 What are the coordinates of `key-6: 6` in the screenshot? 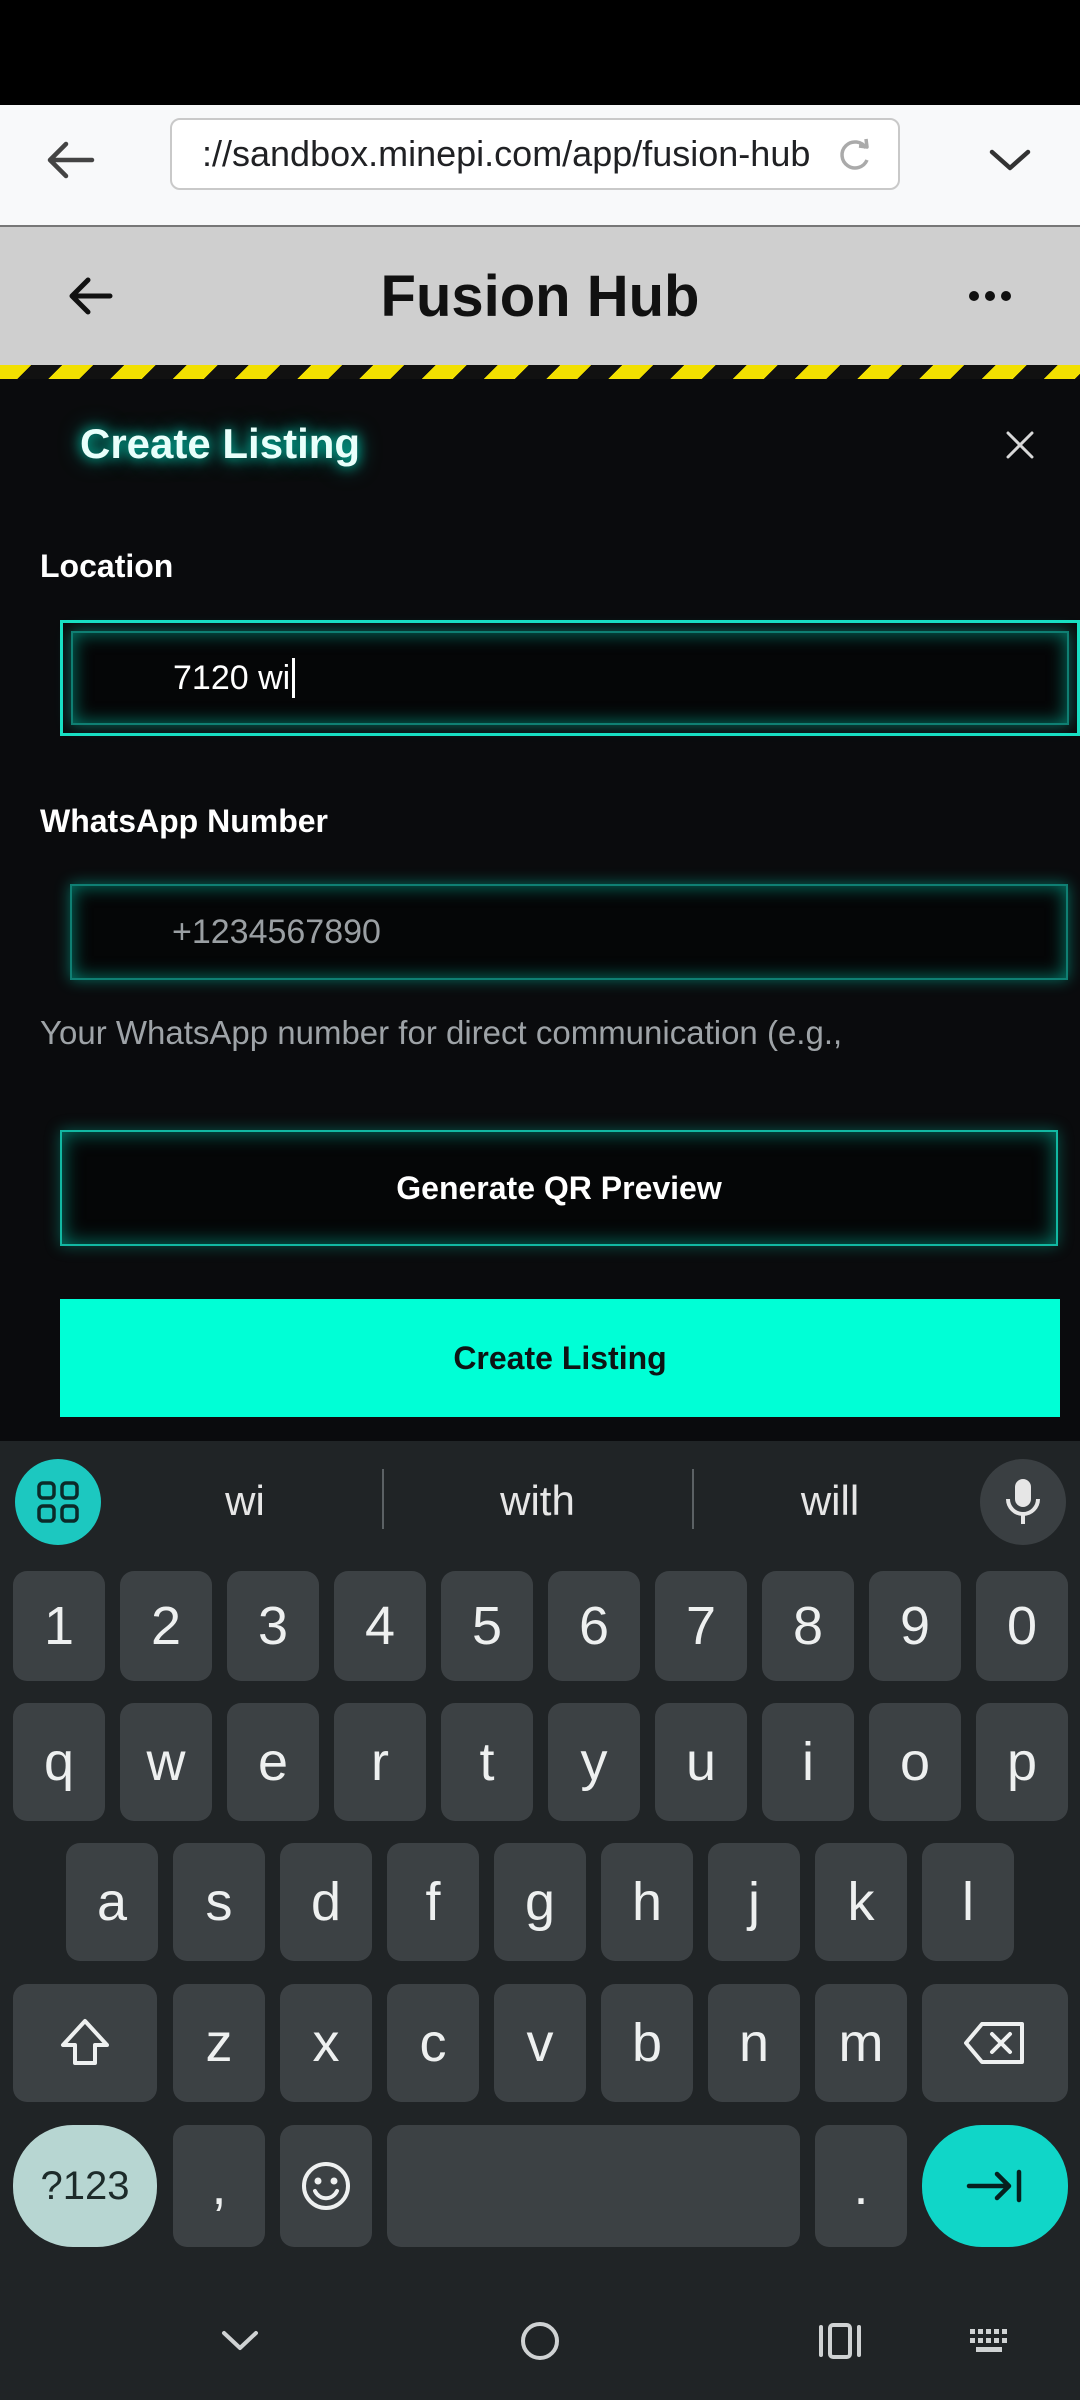 It's located at (594, 1626).